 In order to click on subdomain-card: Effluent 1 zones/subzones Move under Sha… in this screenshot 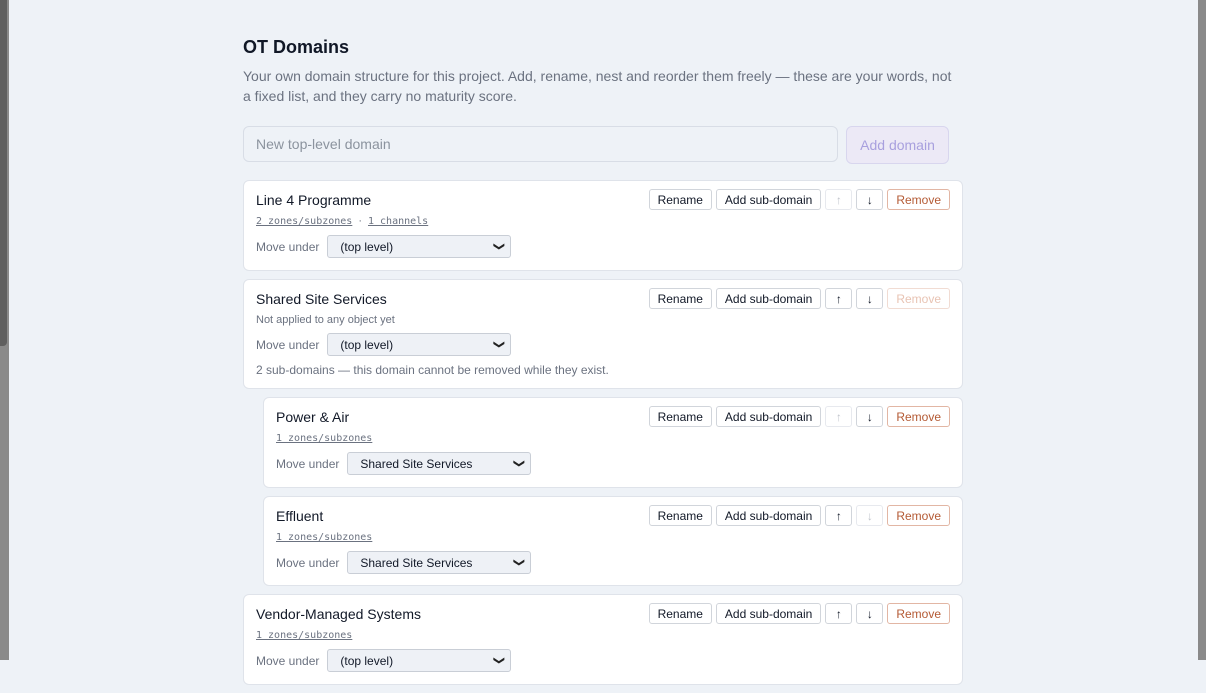, I will do `click(613, 541)`.